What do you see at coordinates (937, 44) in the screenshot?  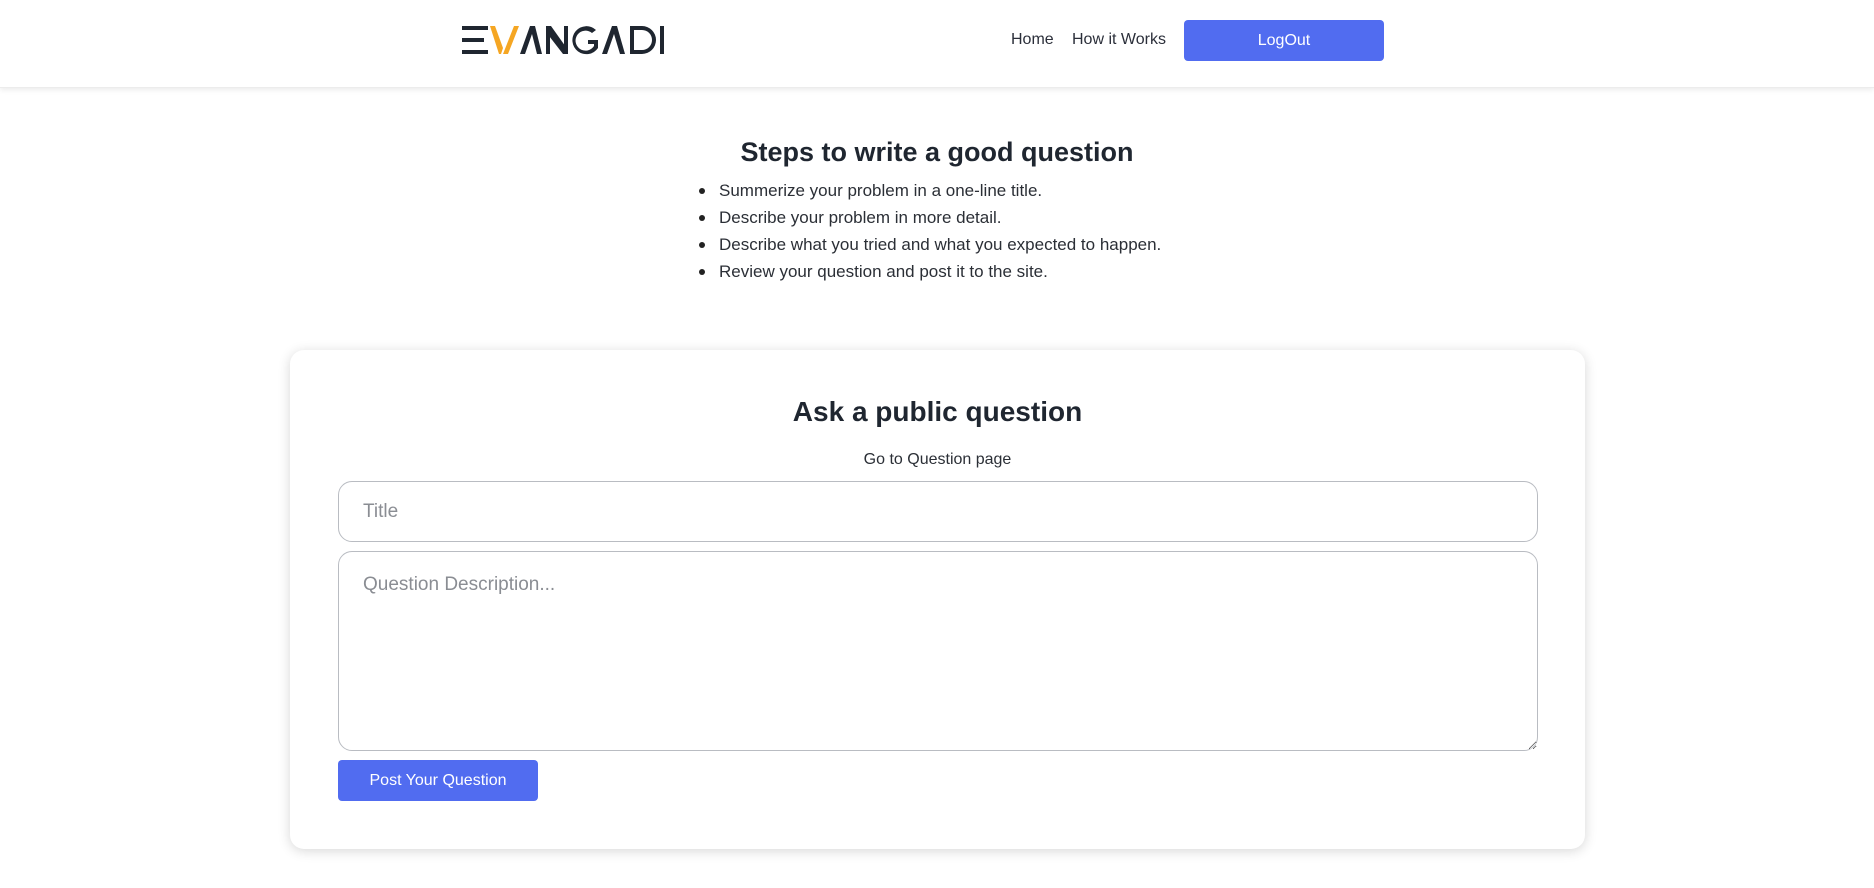 I see `site-header: EVANGADI Home How it Works LogOut` at bounding box center [937, 44].